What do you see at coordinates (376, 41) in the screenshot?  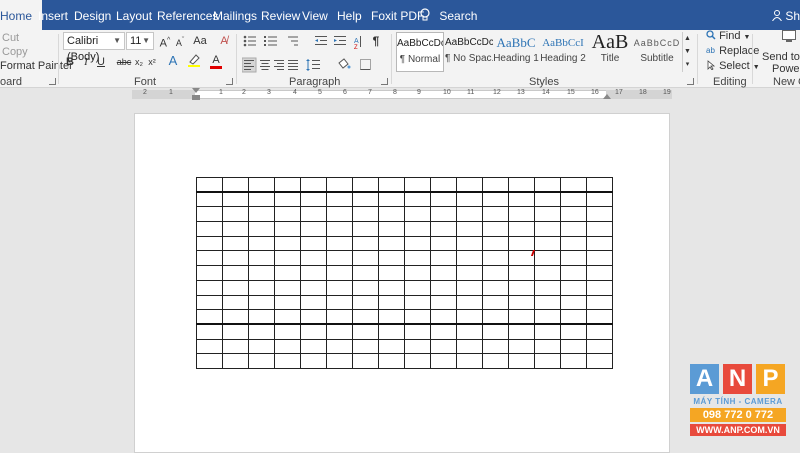 I see `show-formatting-button: ¶` at bounding box center [376, 41].